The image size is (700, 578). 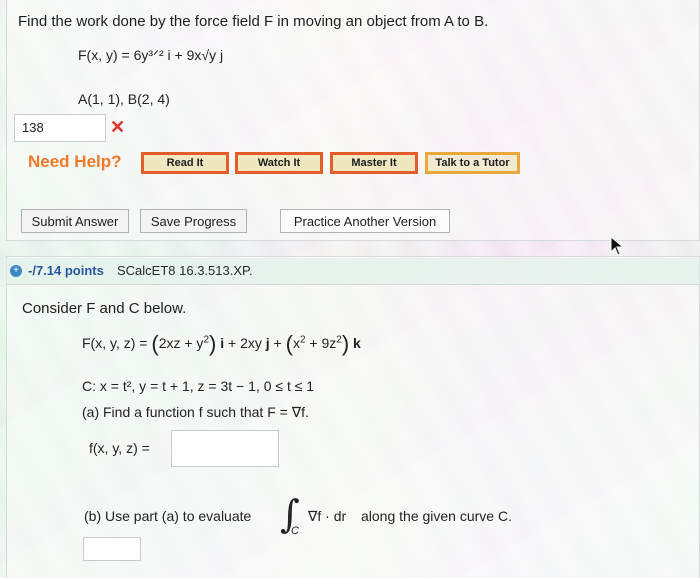 What do you see at coordinates (112, 549) in the screenshot?
I see `part-b-answer-input` at bounding box center [112, 549].